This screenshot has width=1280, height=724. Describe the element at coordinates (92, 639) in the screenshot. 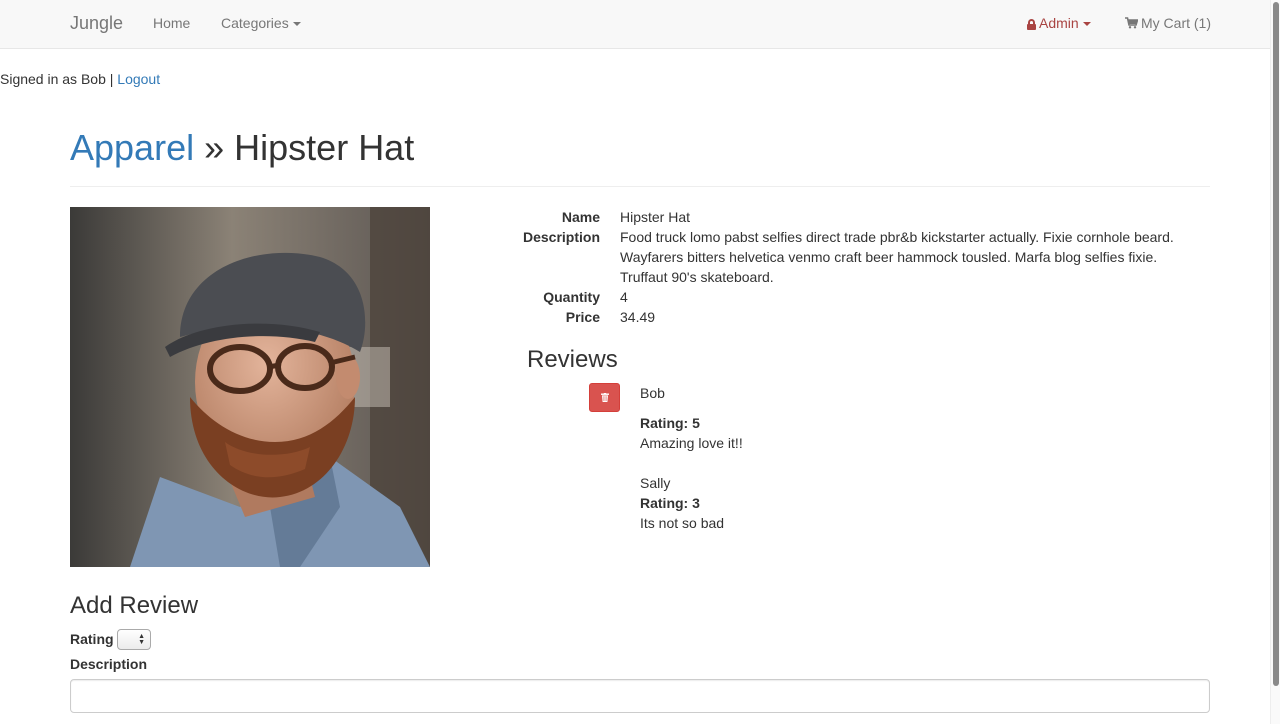

I see `rating-label: Rating` at that location.